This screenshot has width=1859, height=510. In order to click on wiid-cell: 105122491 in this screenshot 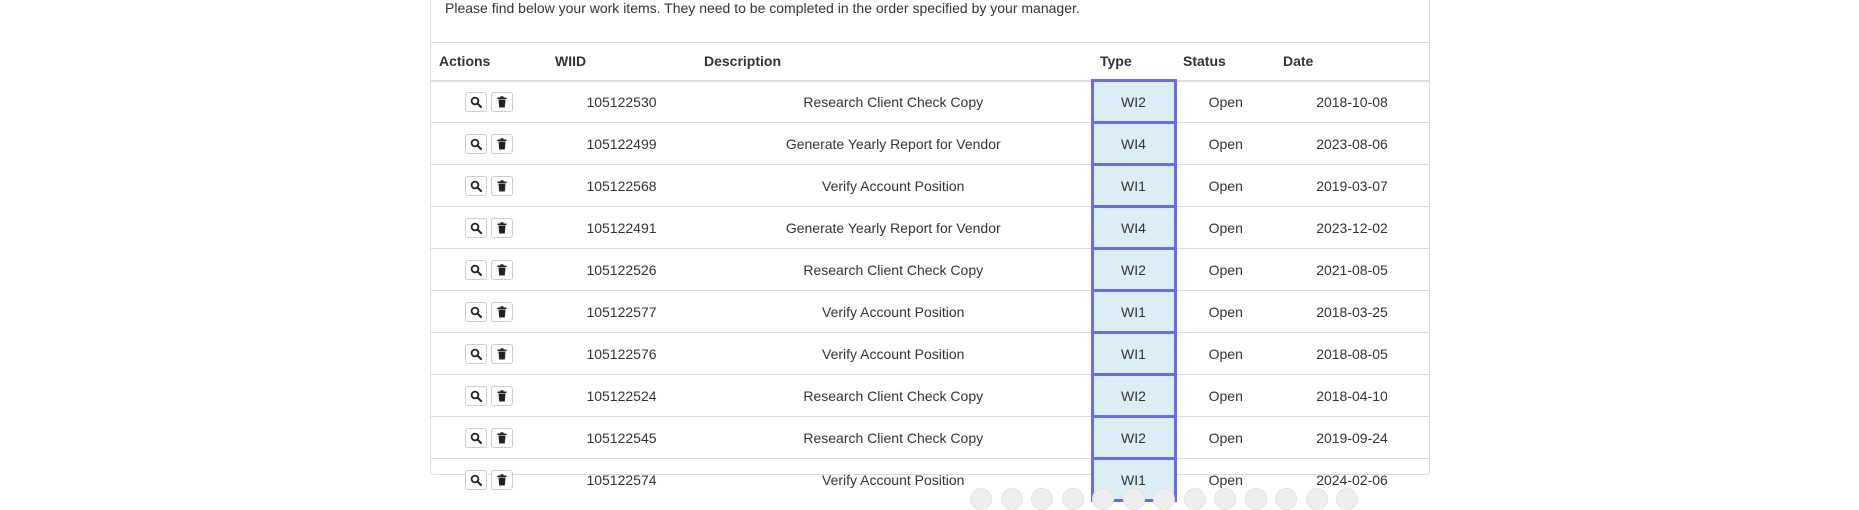, I will do `click(621, 227)`.